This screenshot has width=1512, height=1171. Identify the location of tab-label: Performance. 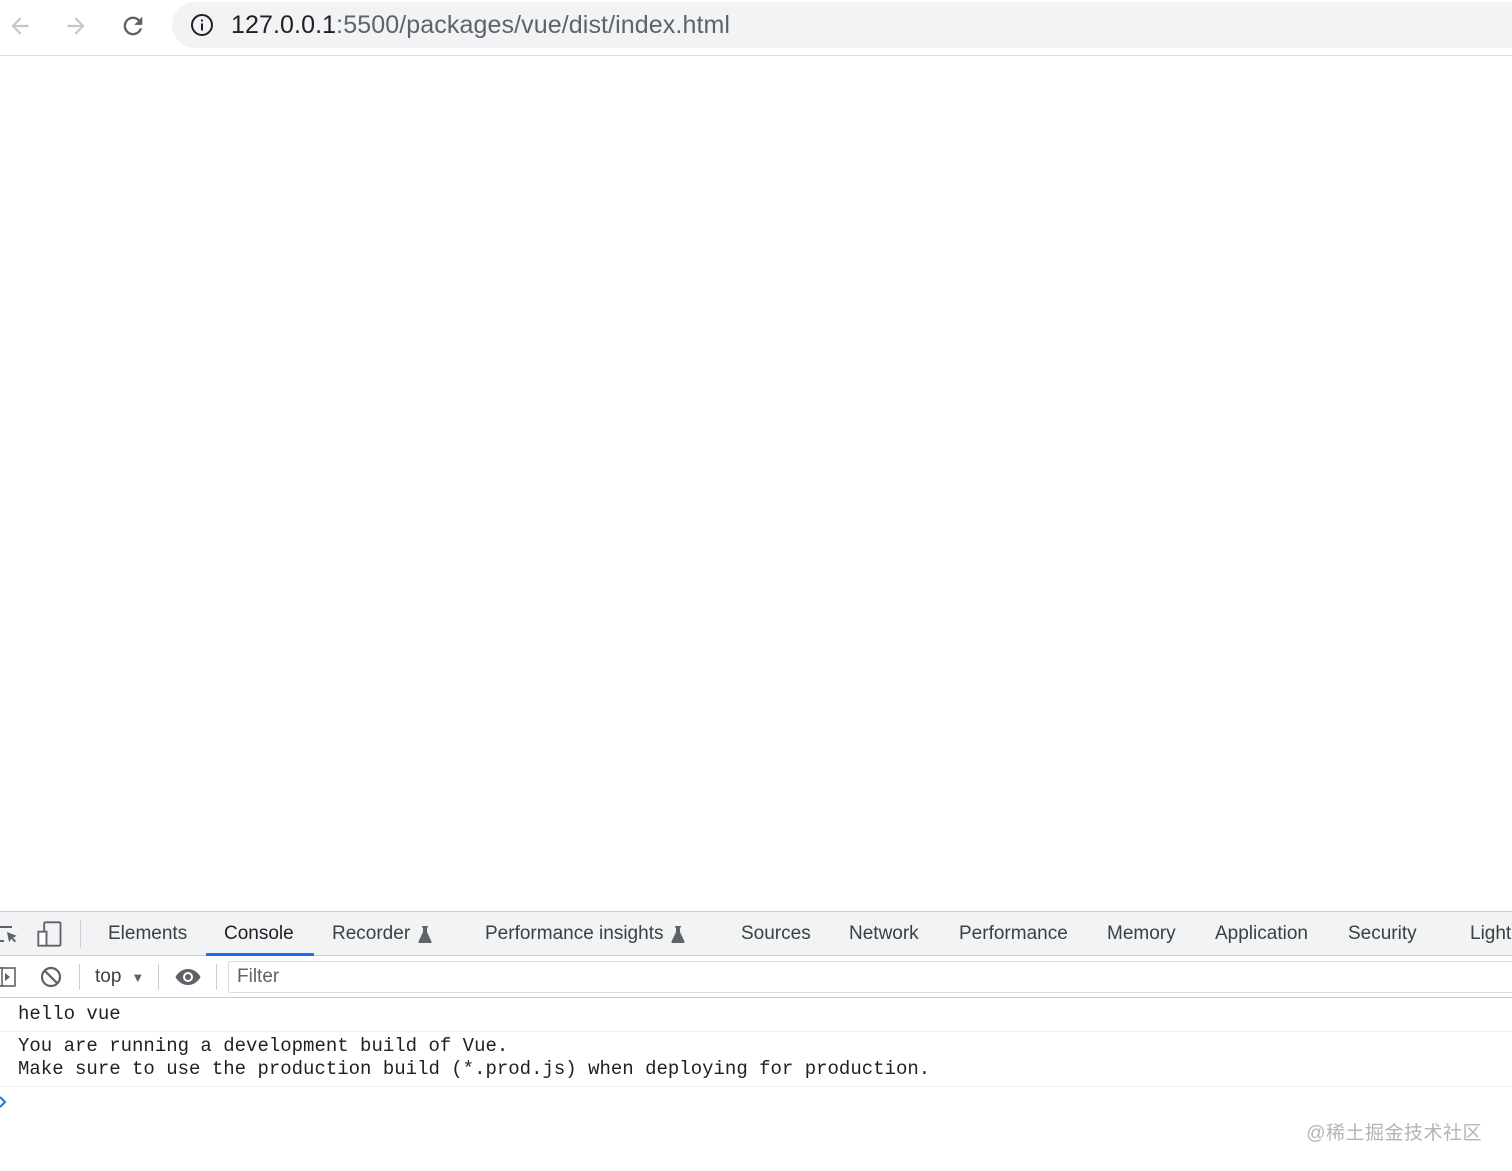
(1013, 933).